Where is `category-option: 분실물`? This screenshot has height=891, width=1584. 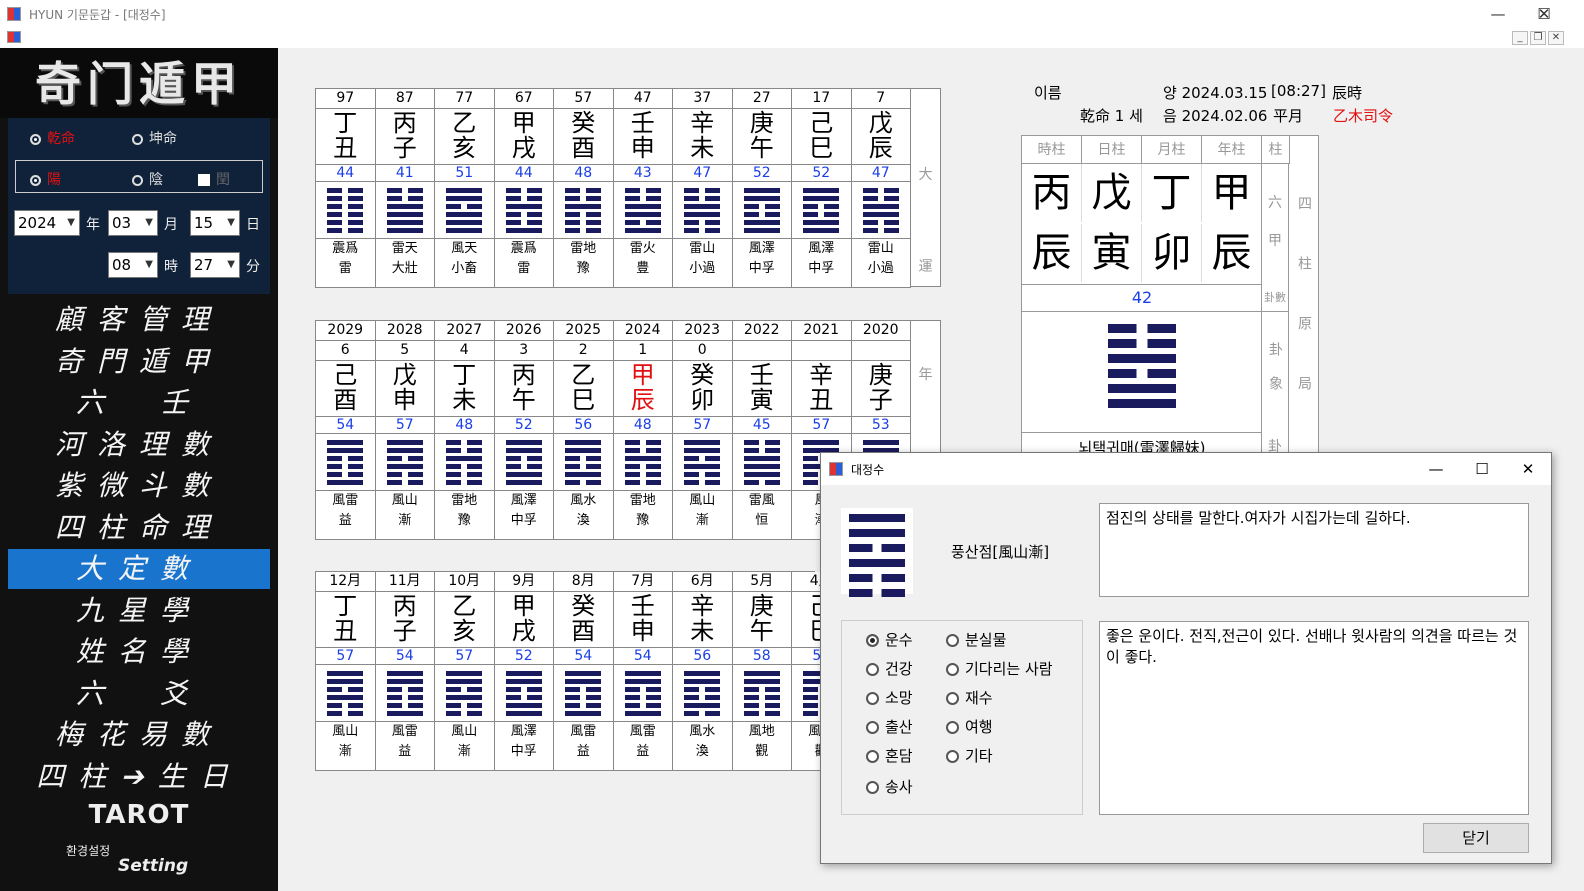
category-option: 분실물 is located at coordinates (976, 639).